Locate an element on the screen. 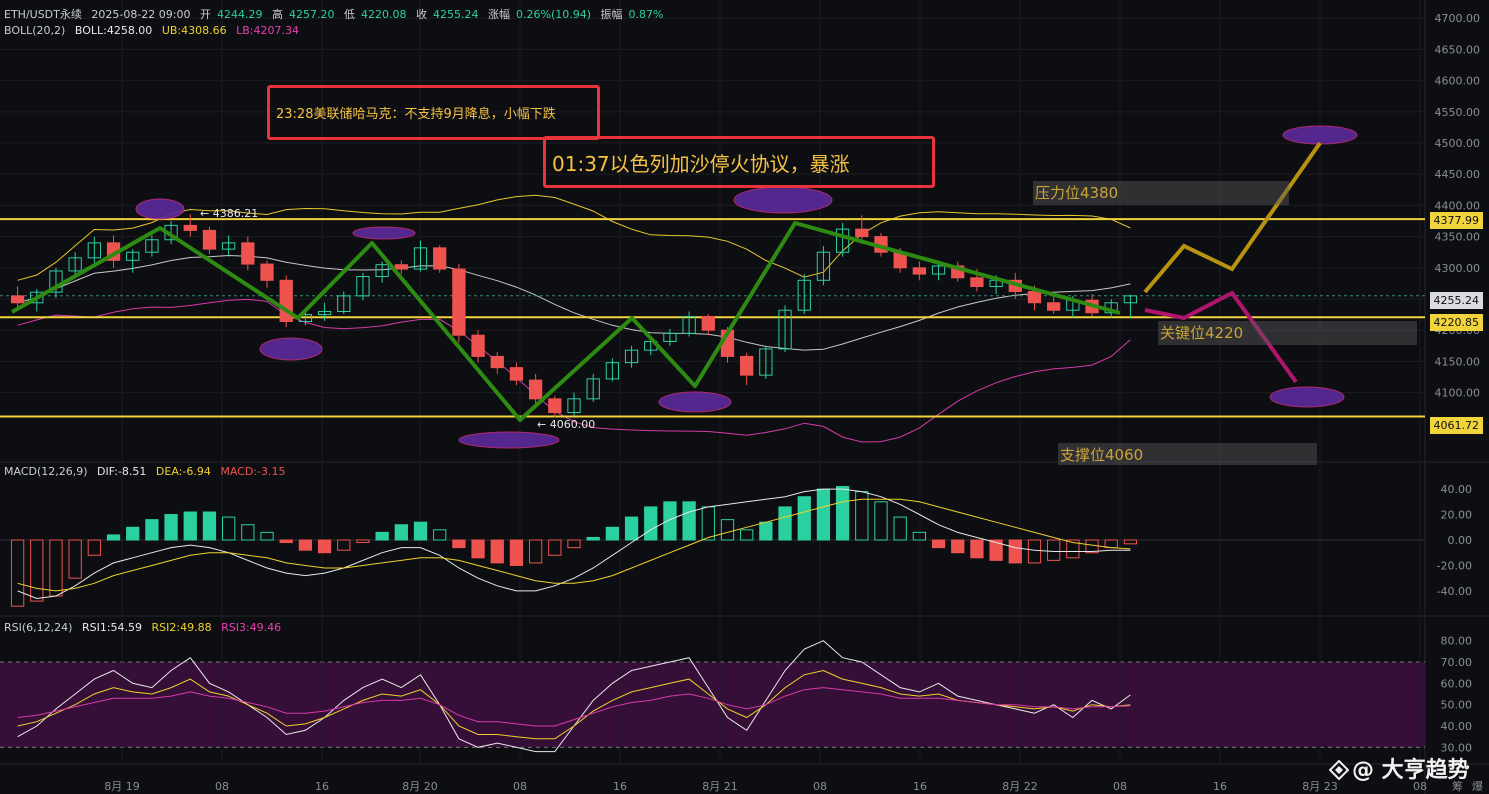 The width and height of the screenshot is (1489, 794). high-label: 高 is located at coordinates (277, 14).